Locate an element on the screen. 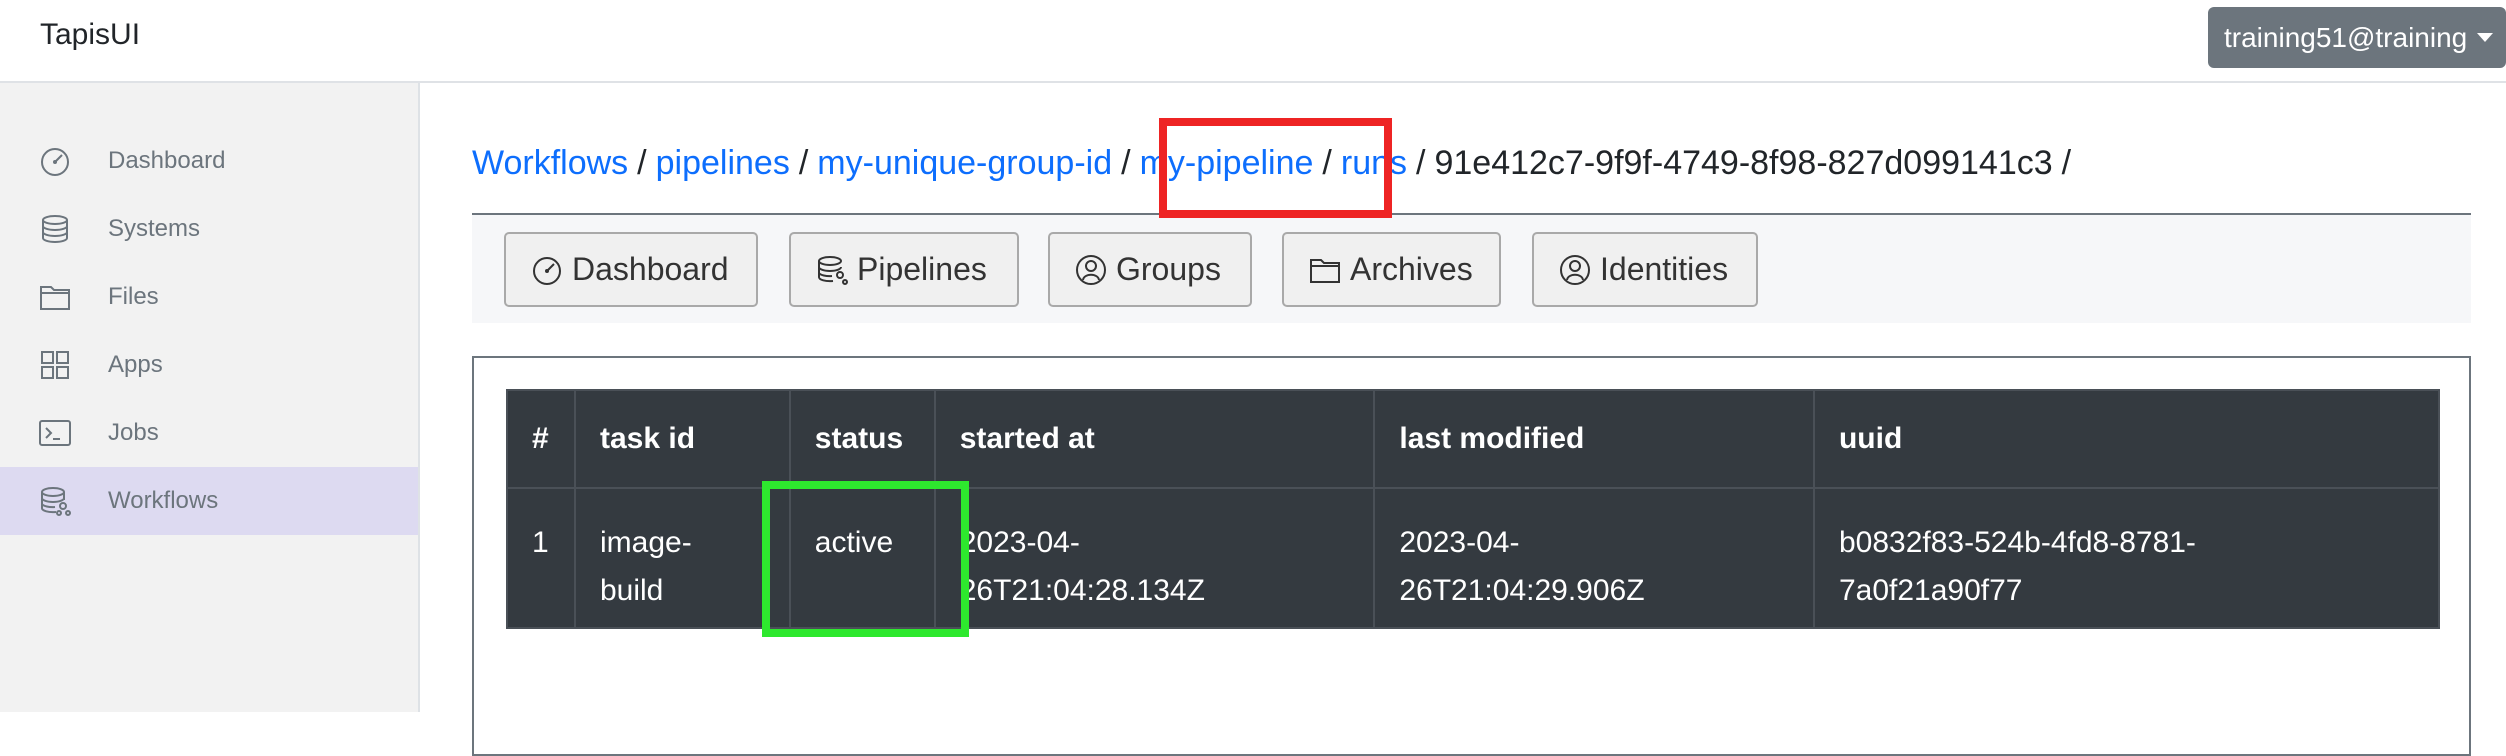 The height and width of the screenshot is (756, 2506). cell-line: b0832f83-524b-4fd8-8781- is located at coordinates (2017, 542).